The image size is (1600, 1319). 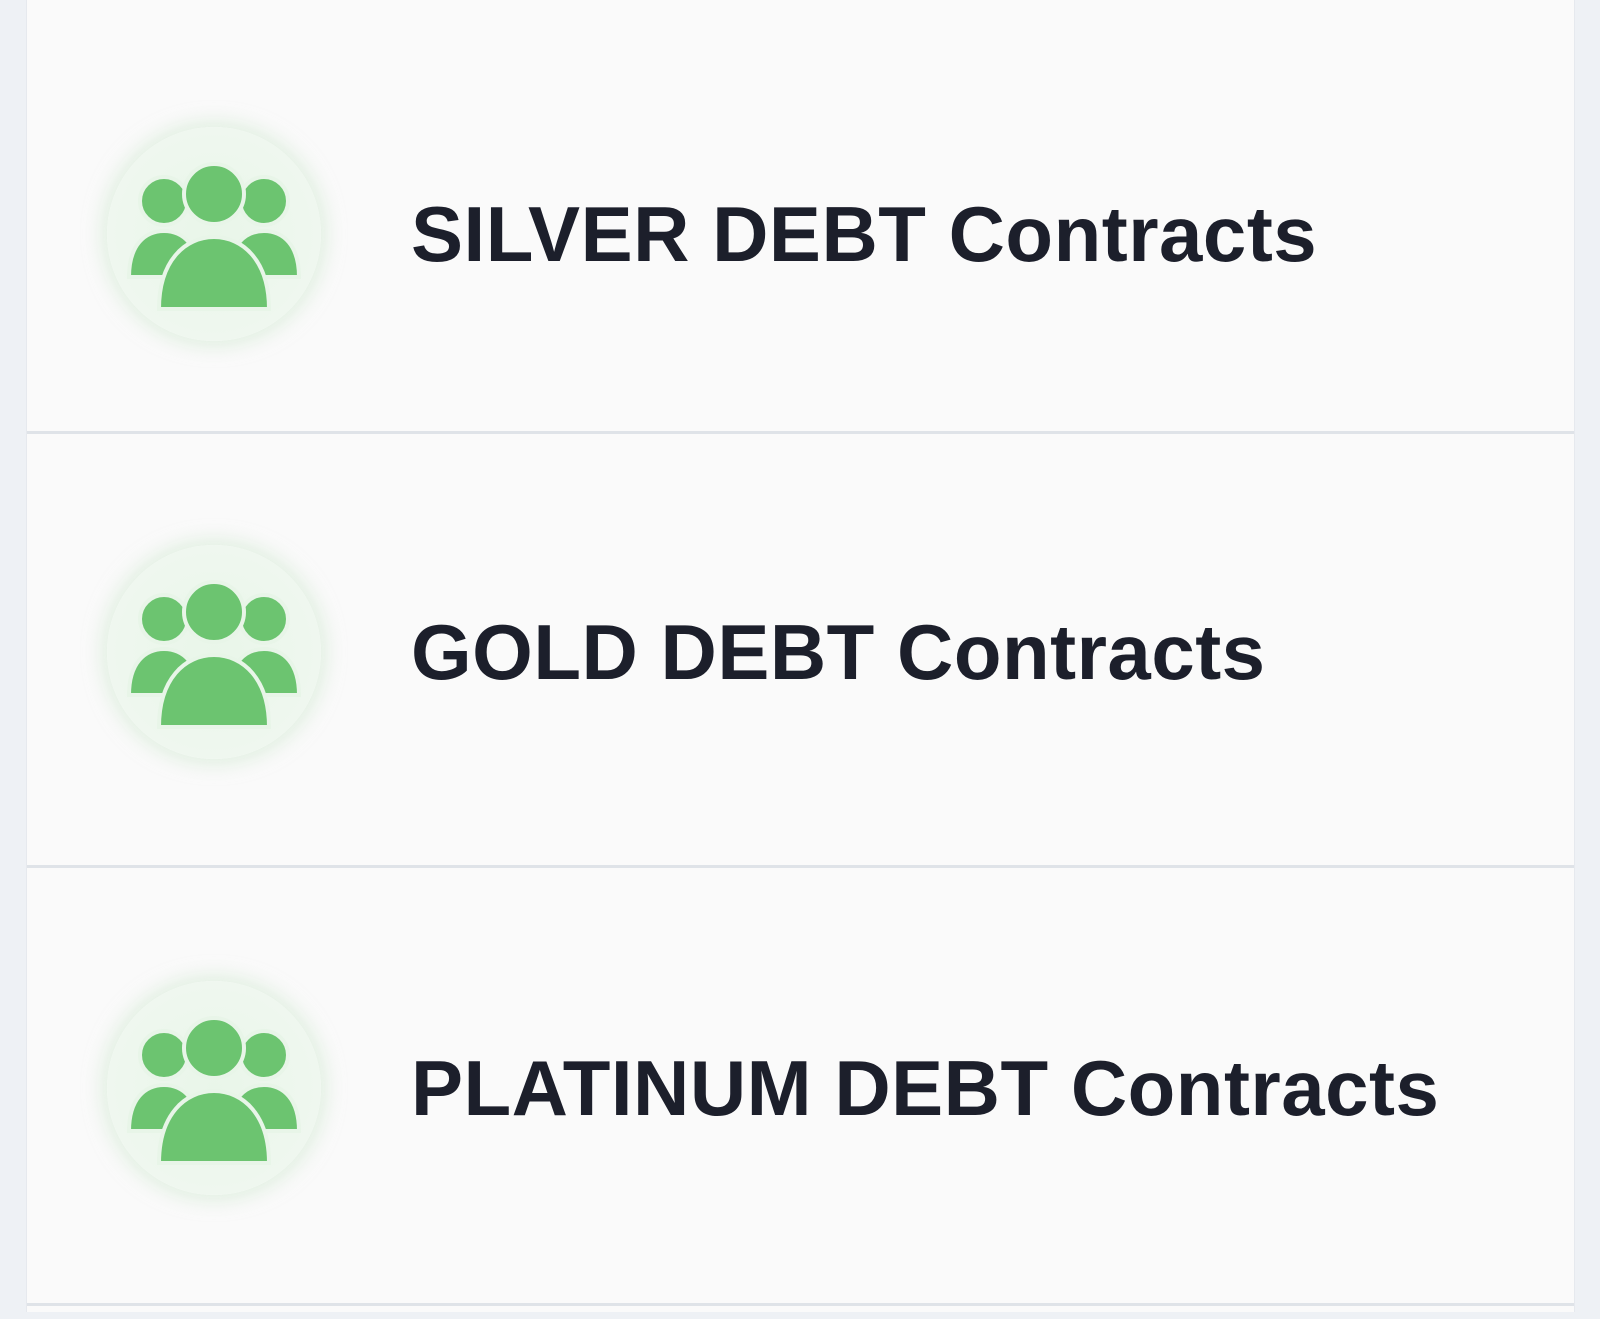 What do you see at coordinates (838, 651) in the screenshot?
I see `contract-label: GOLD DEBT Contracts` at bounding box center [838, 651].